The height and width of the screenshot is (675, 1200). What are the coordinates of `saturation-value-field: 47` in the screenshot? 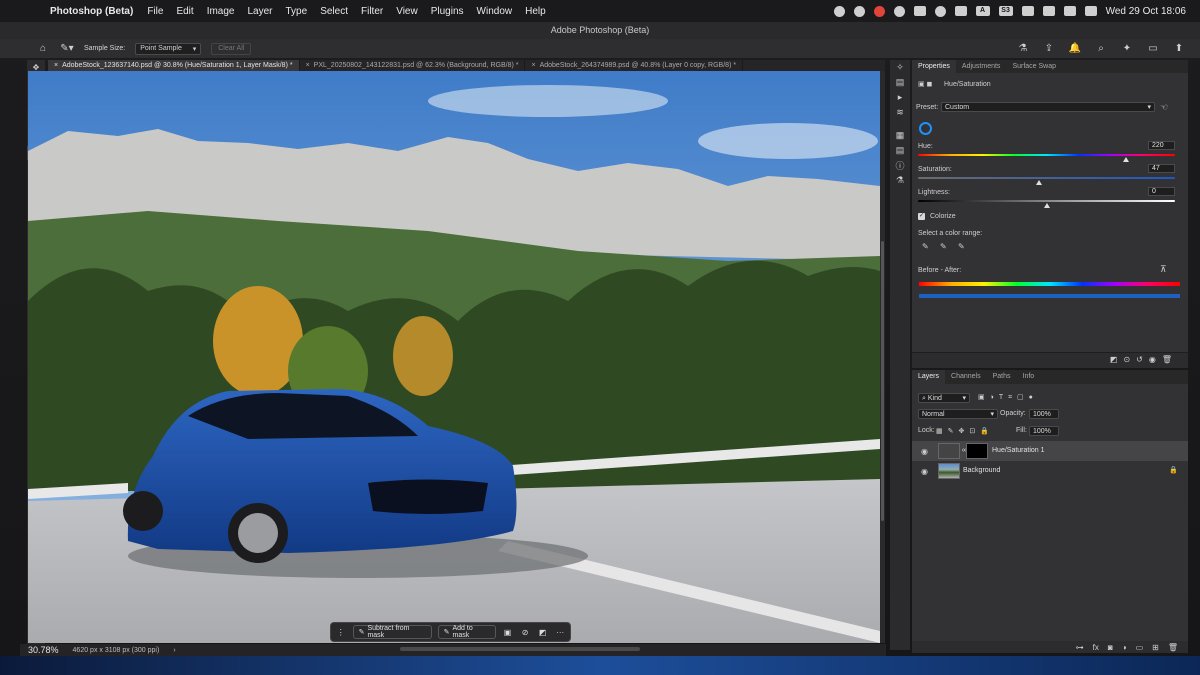 It's located at (1161, 168).